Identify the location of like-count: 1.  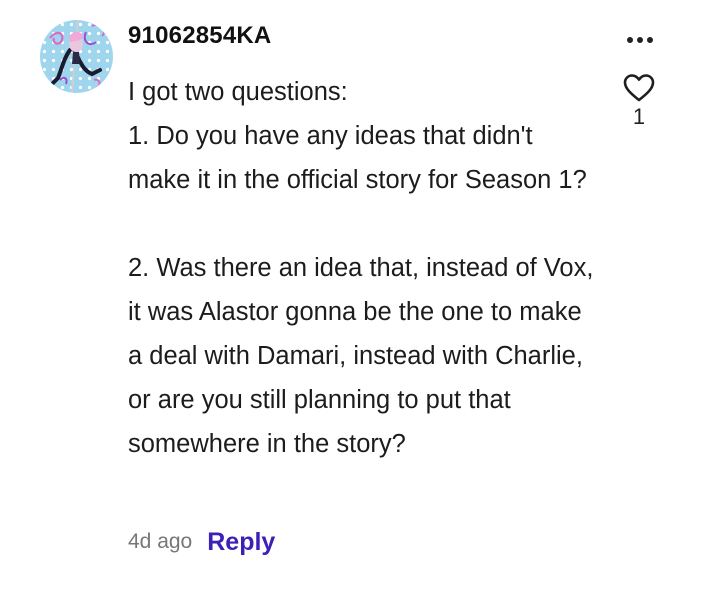
(639, 116).